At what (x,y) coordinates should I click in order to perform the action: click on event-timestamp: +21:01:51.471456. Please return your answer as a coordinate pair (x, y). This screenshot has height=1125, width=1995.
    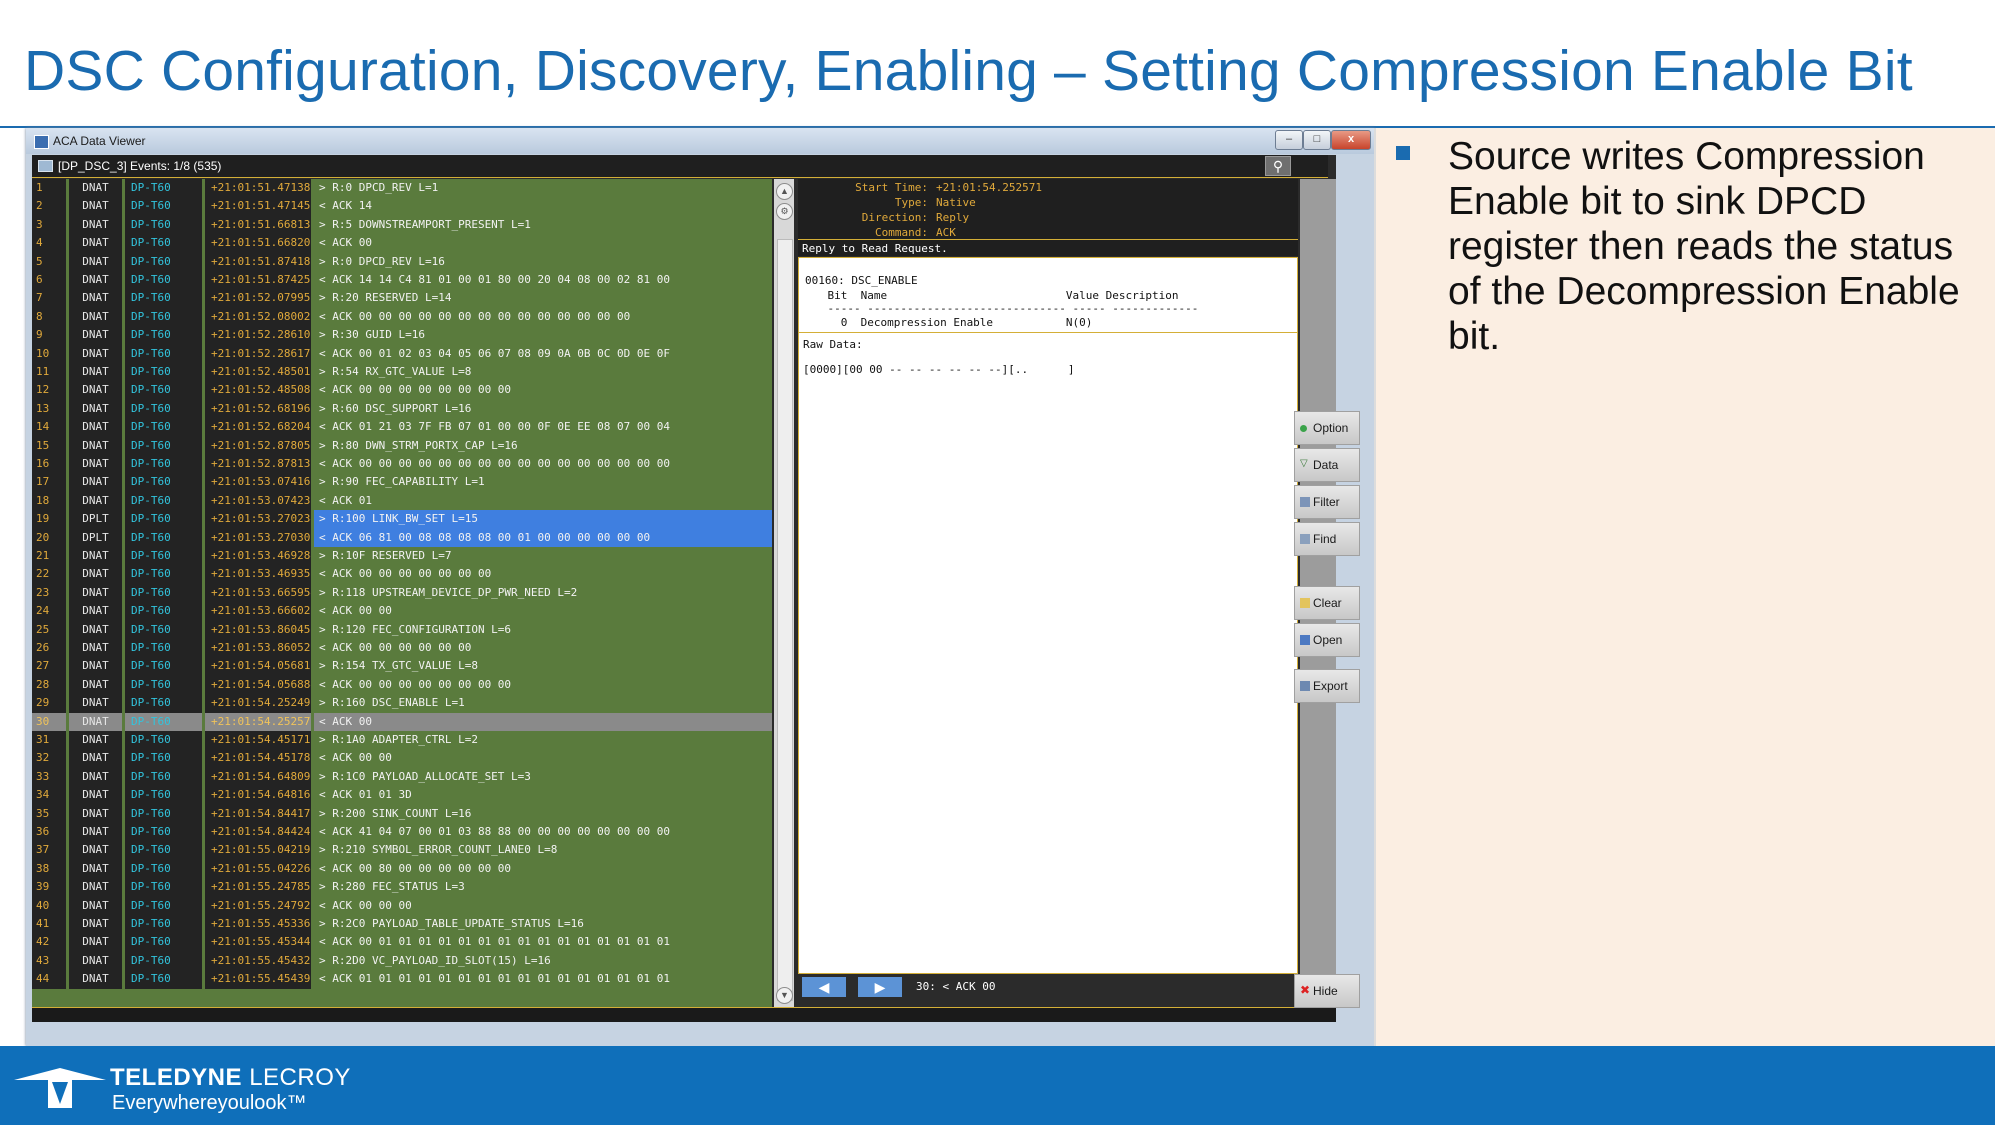
    Looking at the image, I should click on (258, 206).